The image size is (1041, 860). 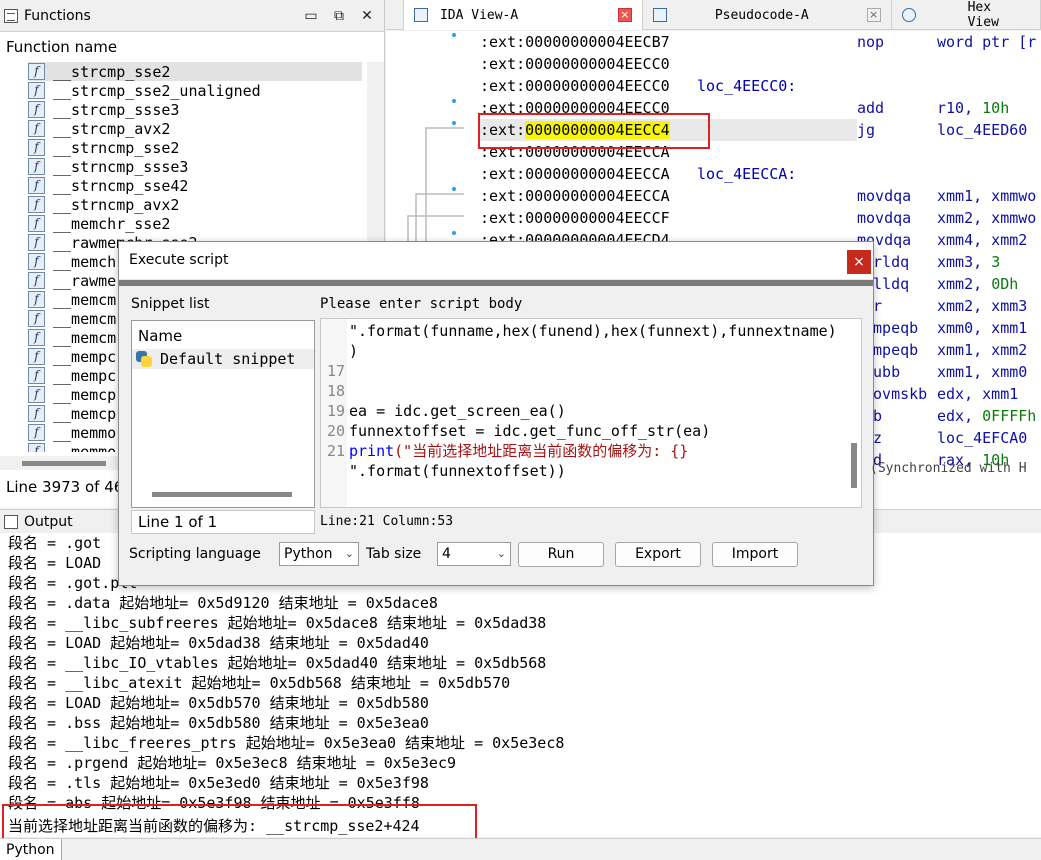 I want to click on dialog-splitter, so click(x=496, y=283).